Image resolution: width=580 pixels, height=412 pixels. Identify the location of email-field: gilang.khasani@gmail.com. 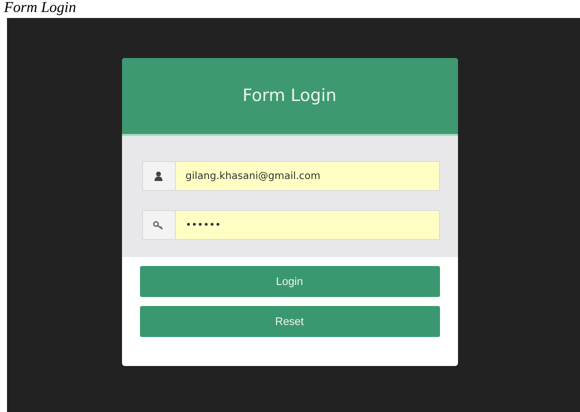
(308, 176).